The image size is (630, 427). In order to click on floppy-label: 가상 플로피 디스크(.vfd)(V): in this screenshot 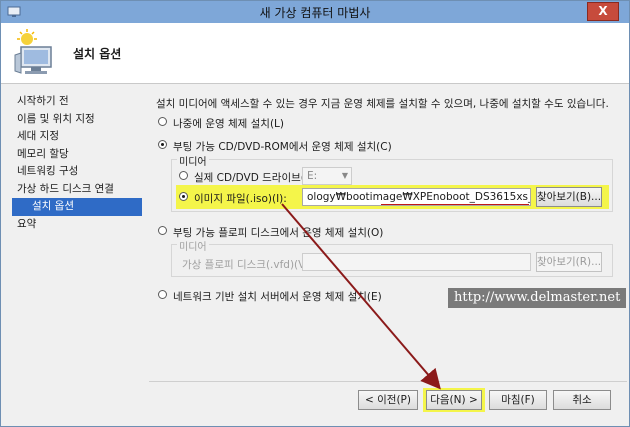, I will do `click(247, 265)`.